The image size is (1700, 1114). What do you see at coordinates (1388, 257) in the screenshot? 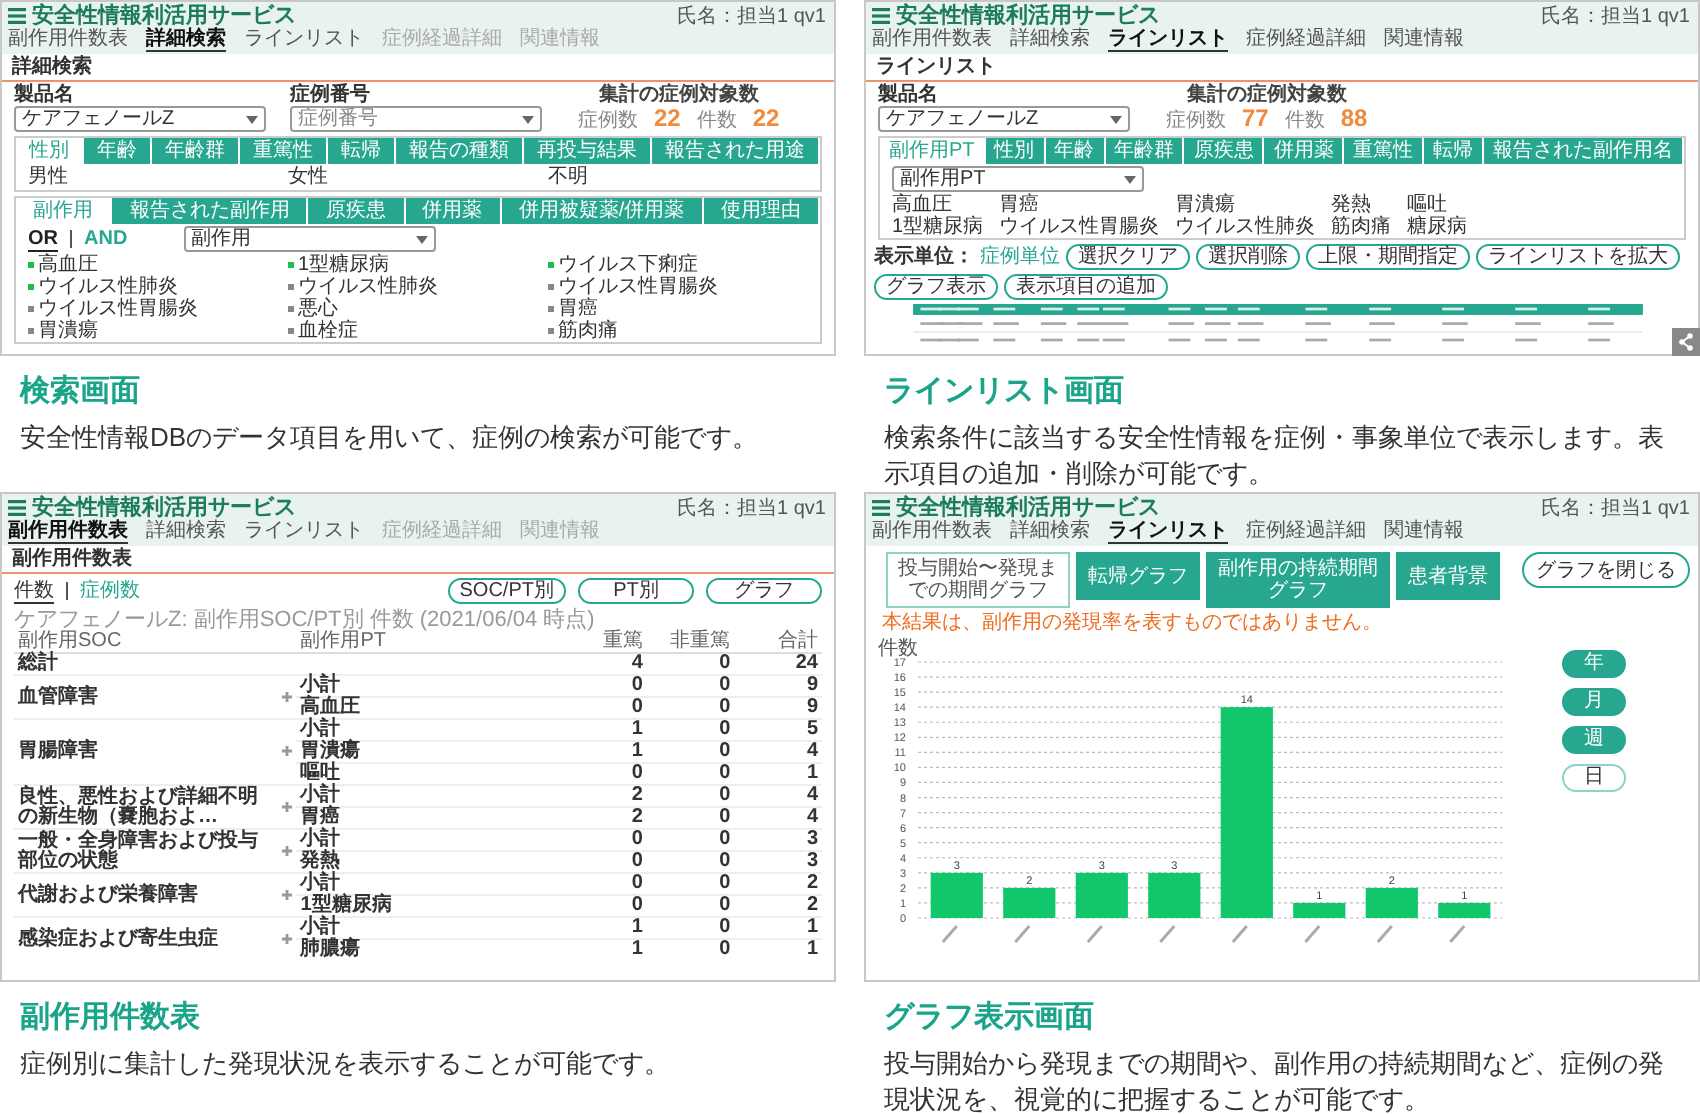
I see `action-button: 上限・期間指定` at bounding box center [1388, 257].